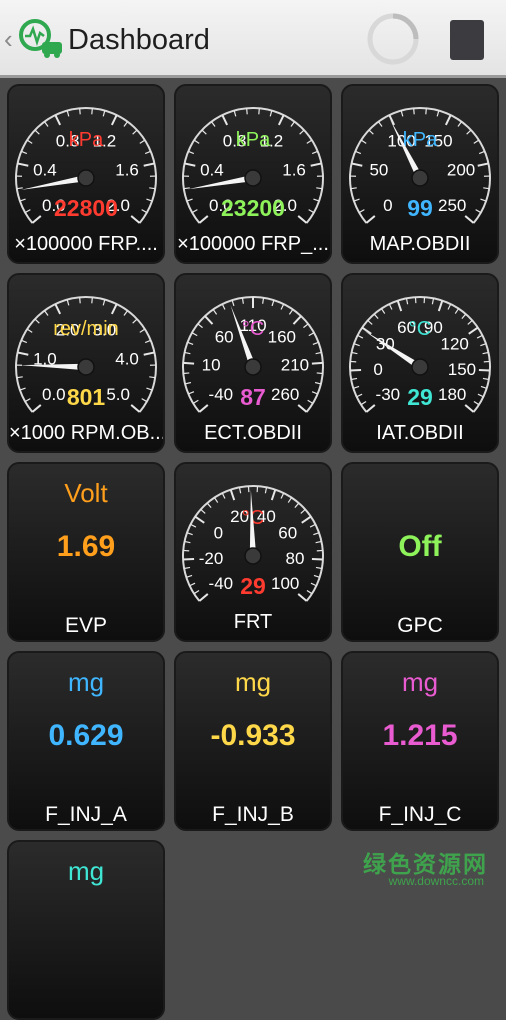 This screenshot has width=506, height=1020. What do you see at coordinates (294, 558) in the screenshot?
I see `gauge-tick-label: 80` at bounding box center [294, 558].